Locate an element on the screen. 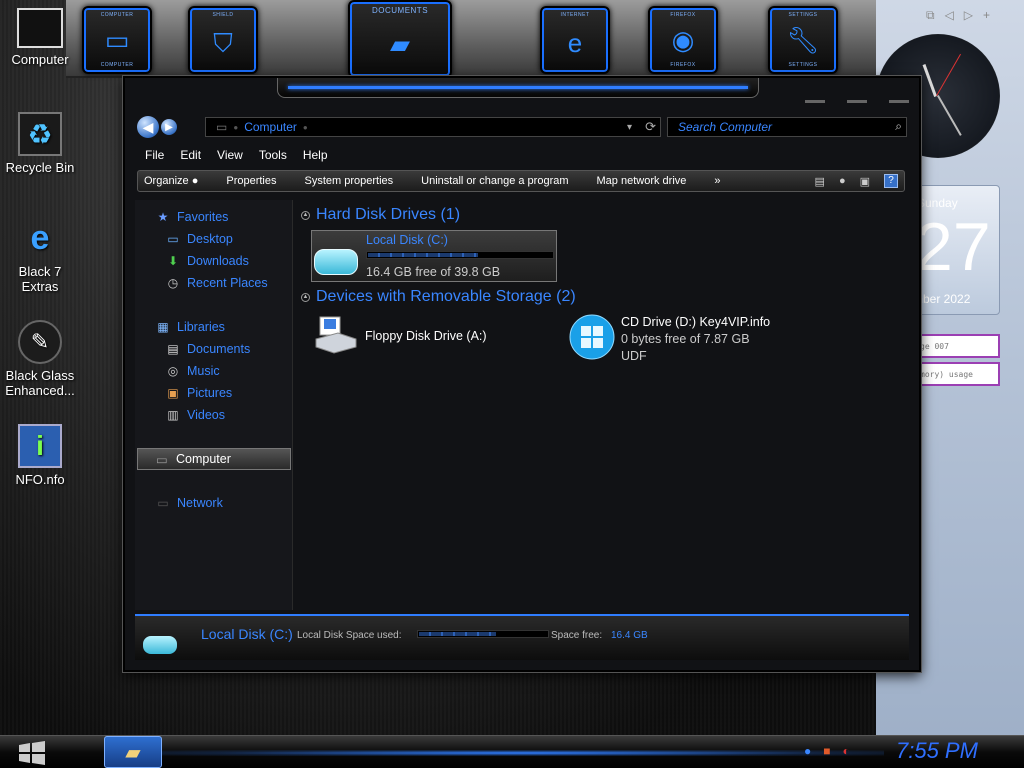  change-view-icon: ▤ is located at coordinates (820, 181).